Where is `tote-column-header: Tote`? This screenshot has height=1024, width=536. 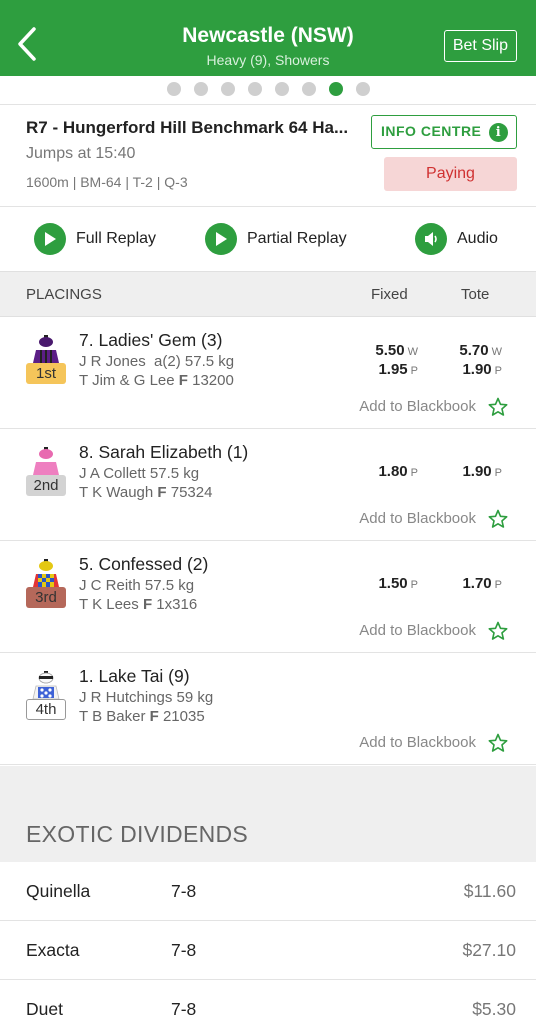
tote-column-header: Tote is located at coordinates (475, 294).